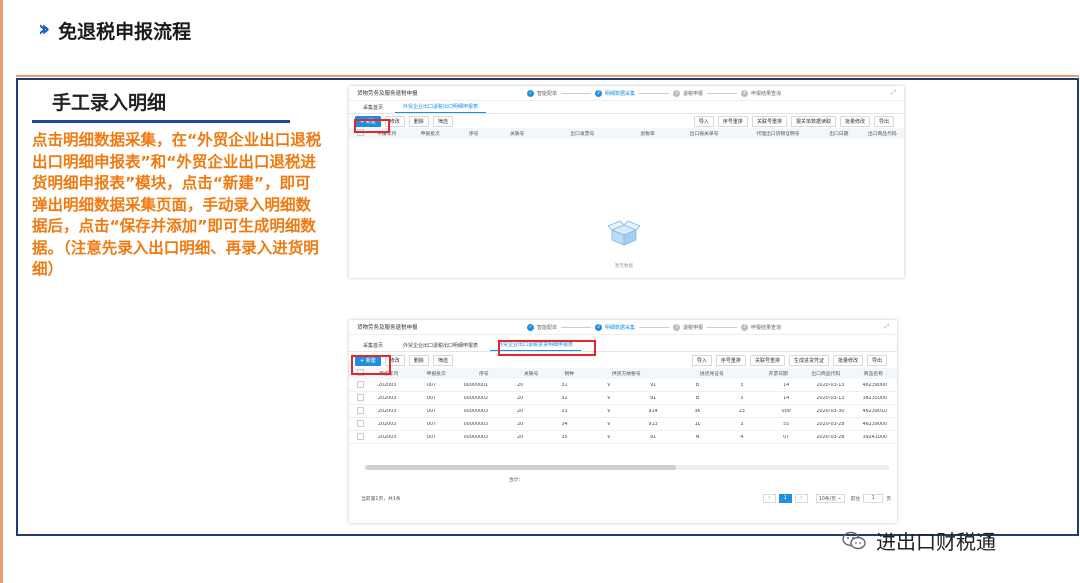  What do you see at coordinates (786, 385) in the screenshot?
I see `table-cell: 14` at bounding box center [786, 385].